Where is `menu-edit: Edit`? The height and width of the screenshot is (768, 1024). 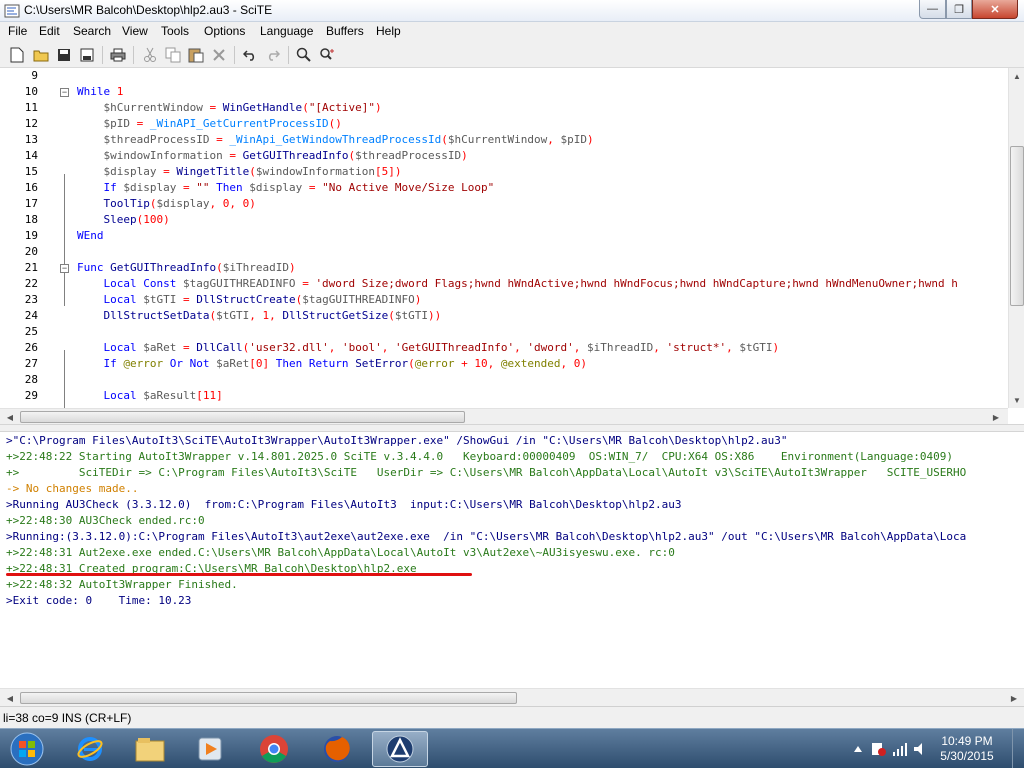
menu-edit: Edit is located at coordinates (49, 31).